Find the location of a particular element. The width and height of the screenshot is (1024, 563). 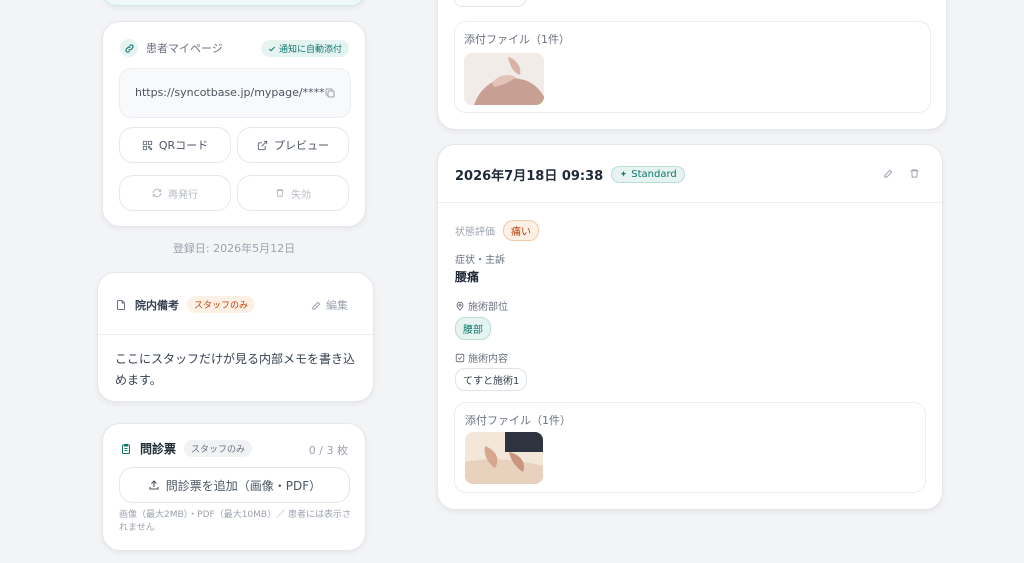

shoulder-photo is located at coordinates (504, 79).